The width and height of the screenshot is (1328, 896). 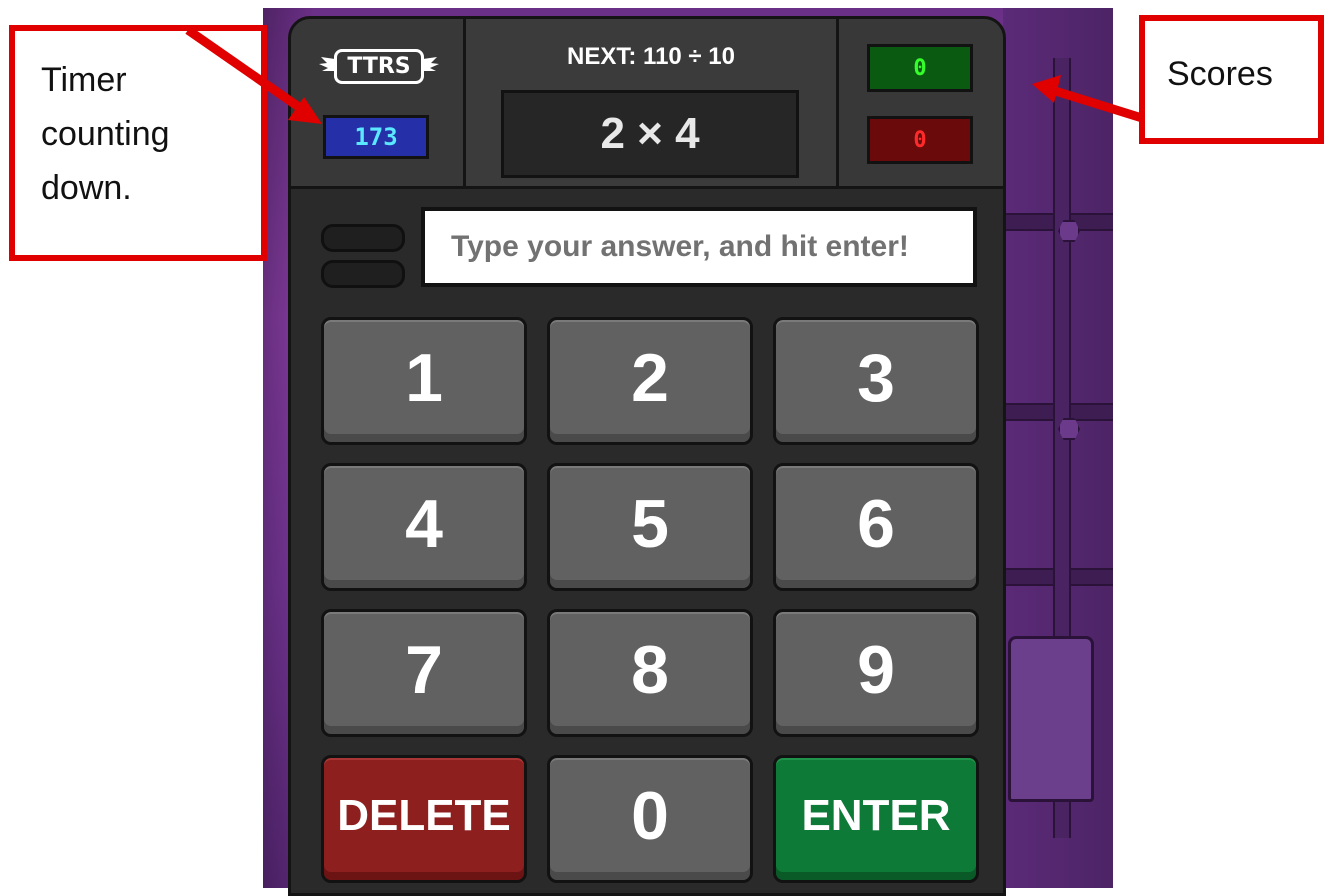 What do you see at coordinates (876, 819) in the screenshot?
I see `enter-button: ENTER` at bounding box center [876, 819].